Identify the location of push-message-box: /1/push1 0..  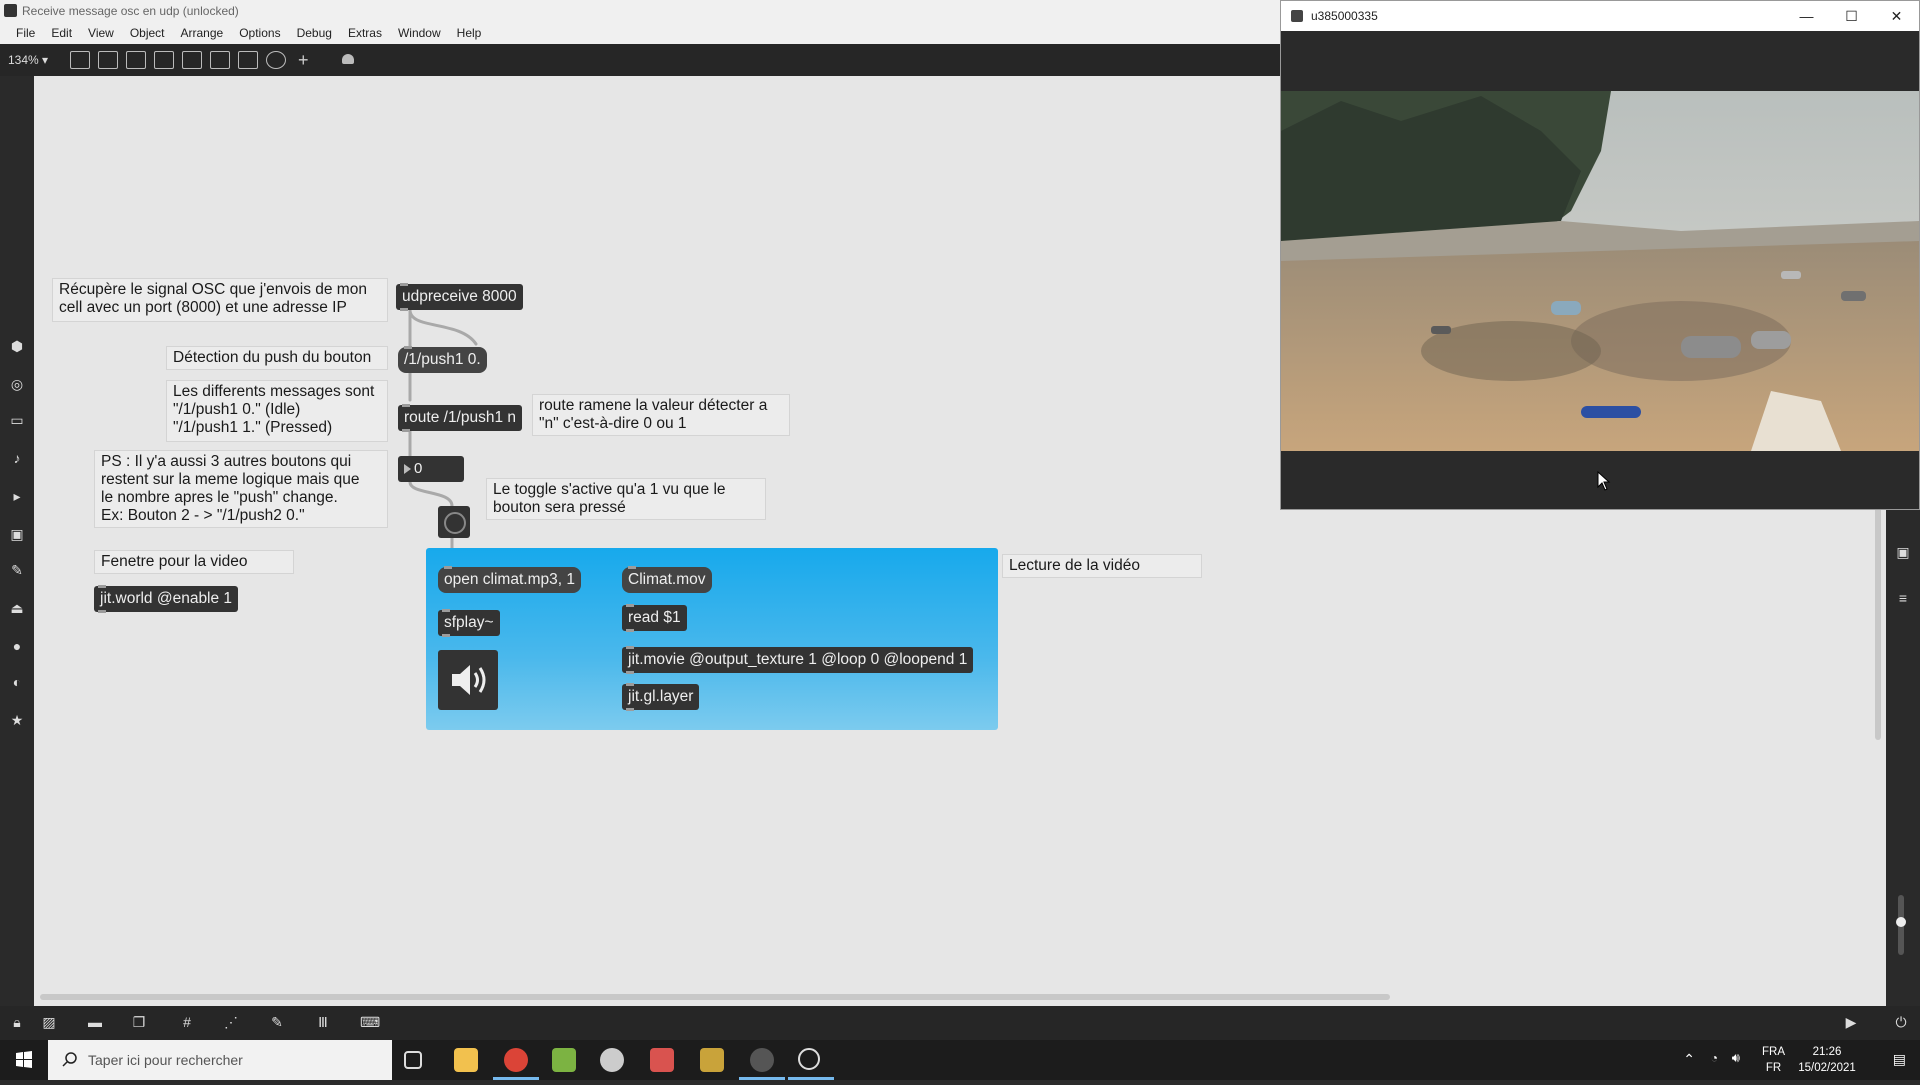
(442, 359).